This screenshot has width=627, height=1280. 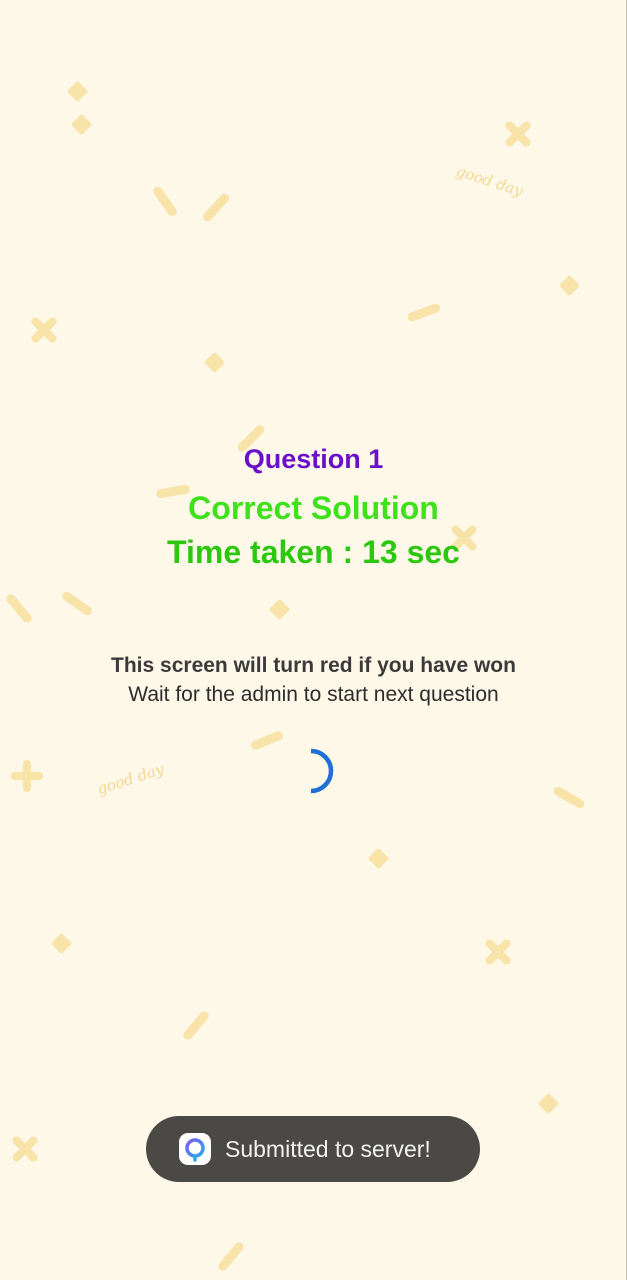 I want to click on question-title: Question 1, so click(x=313, y=459).